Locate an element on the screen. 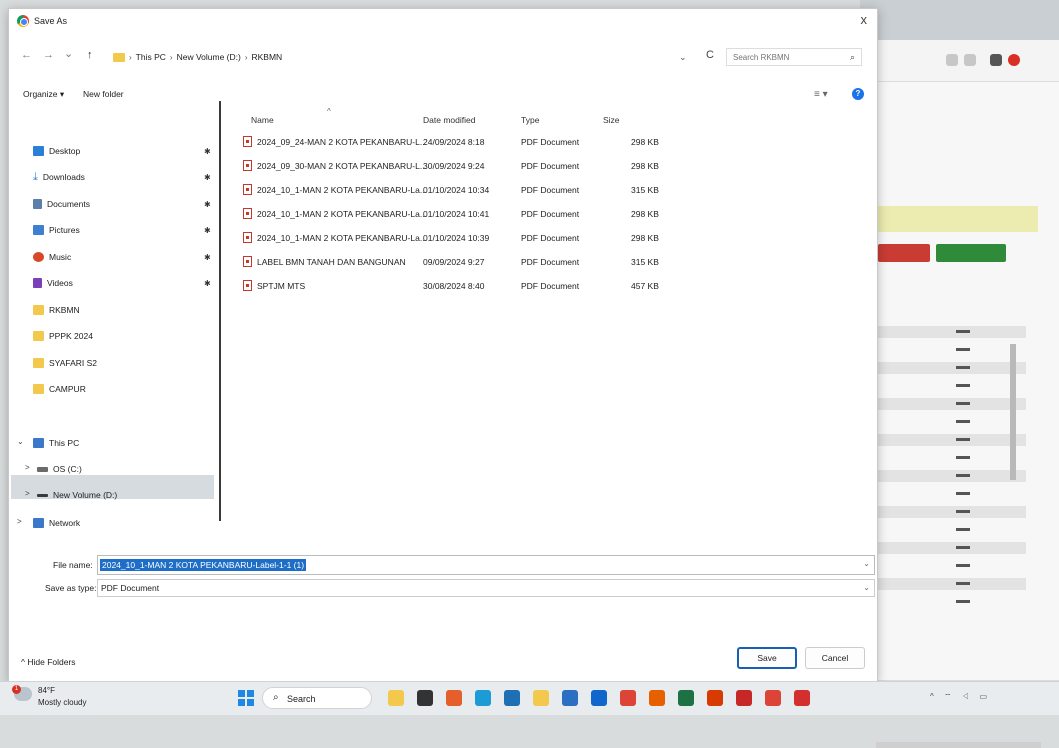 Image resolution: width=1059 pixels, height=748 pixels. breadcrumb: › This PC › New Volume (D:) › RKBMN is located at coordinates (197, 57).